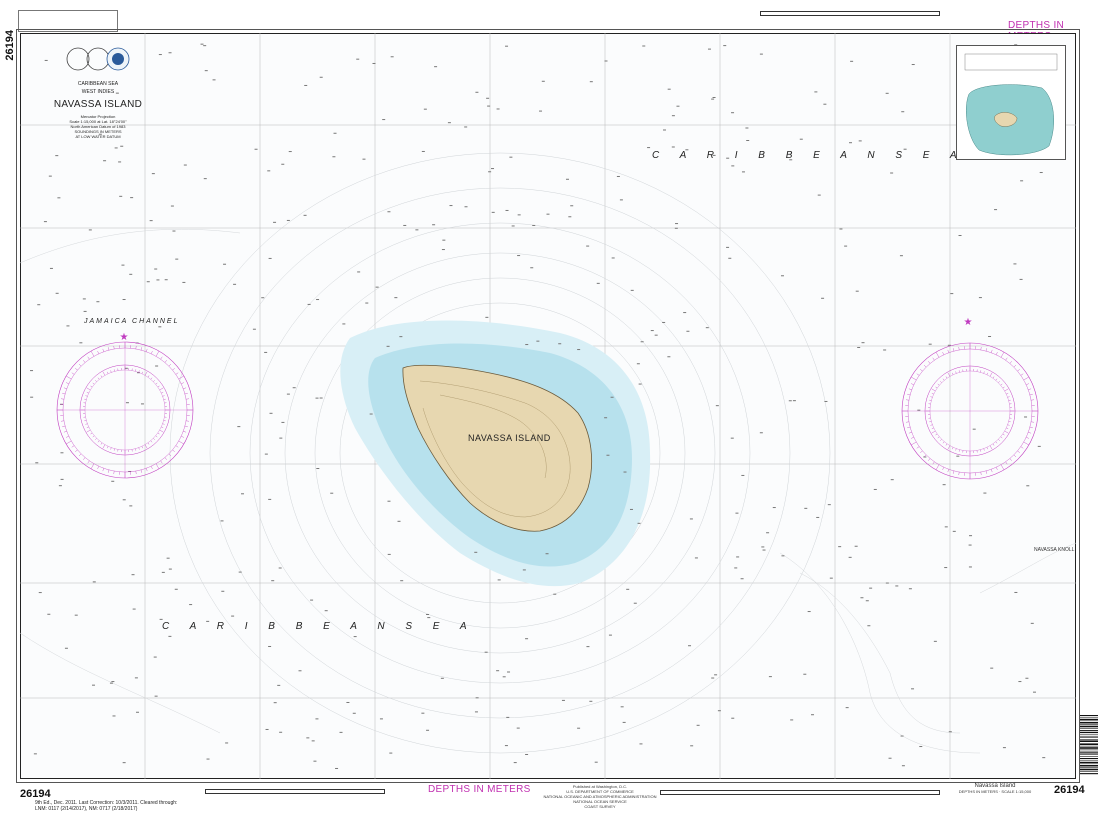 The image size is (1103, 826). Describe the element at coordinates (1054, 550) in the screenshot. I see `navassa-knoll-label: NAVASSA KNOLL` at that location.